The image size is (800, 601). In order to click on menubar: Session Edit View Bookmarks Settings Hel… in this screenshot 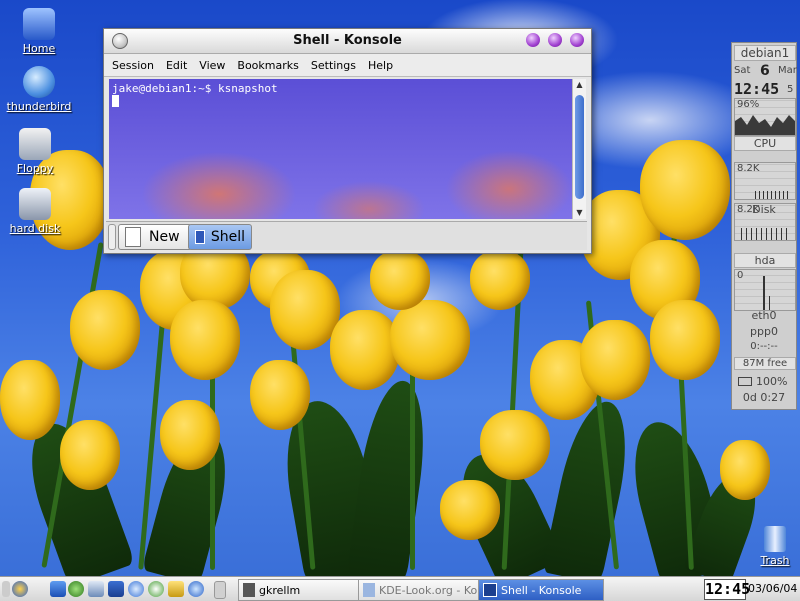, I will do `click(347, 65)`.